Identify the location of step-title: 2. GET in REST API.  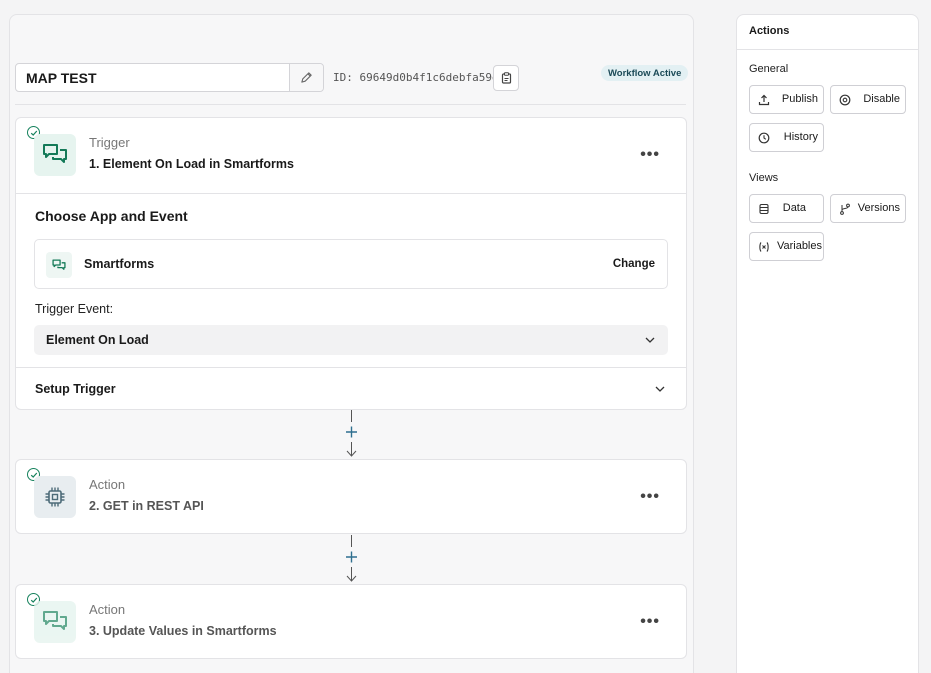
(146, 506).